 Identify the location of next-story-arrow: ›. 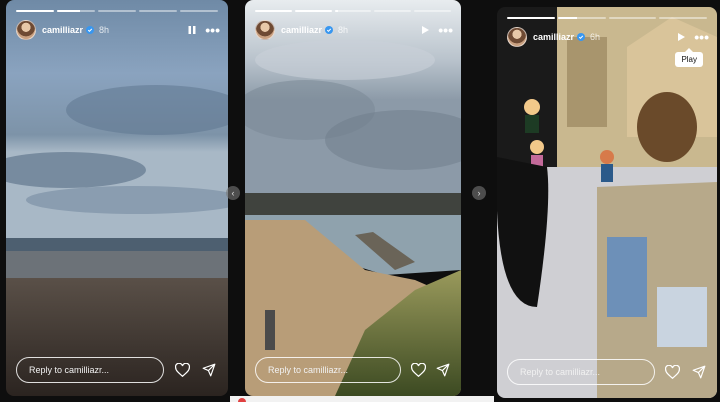
(479, 193).